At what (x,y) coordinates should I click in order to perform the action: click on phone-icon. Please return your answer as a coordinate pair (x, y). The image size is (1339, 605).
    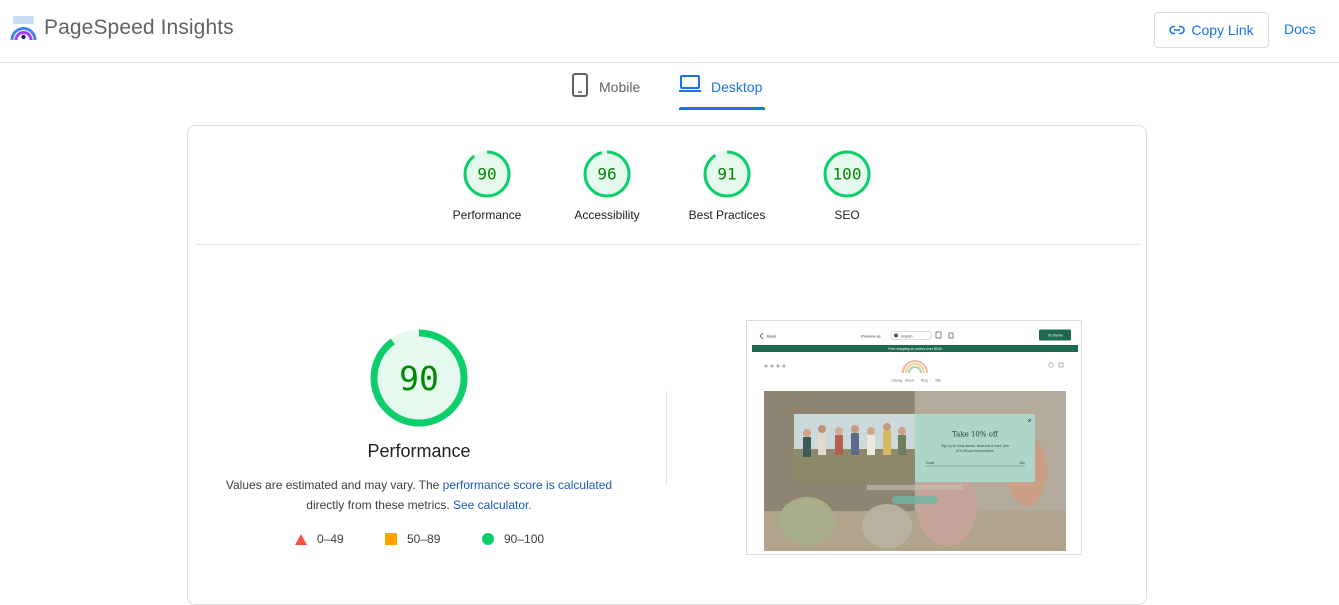
    Looking at the image, I should click on (580, 85).